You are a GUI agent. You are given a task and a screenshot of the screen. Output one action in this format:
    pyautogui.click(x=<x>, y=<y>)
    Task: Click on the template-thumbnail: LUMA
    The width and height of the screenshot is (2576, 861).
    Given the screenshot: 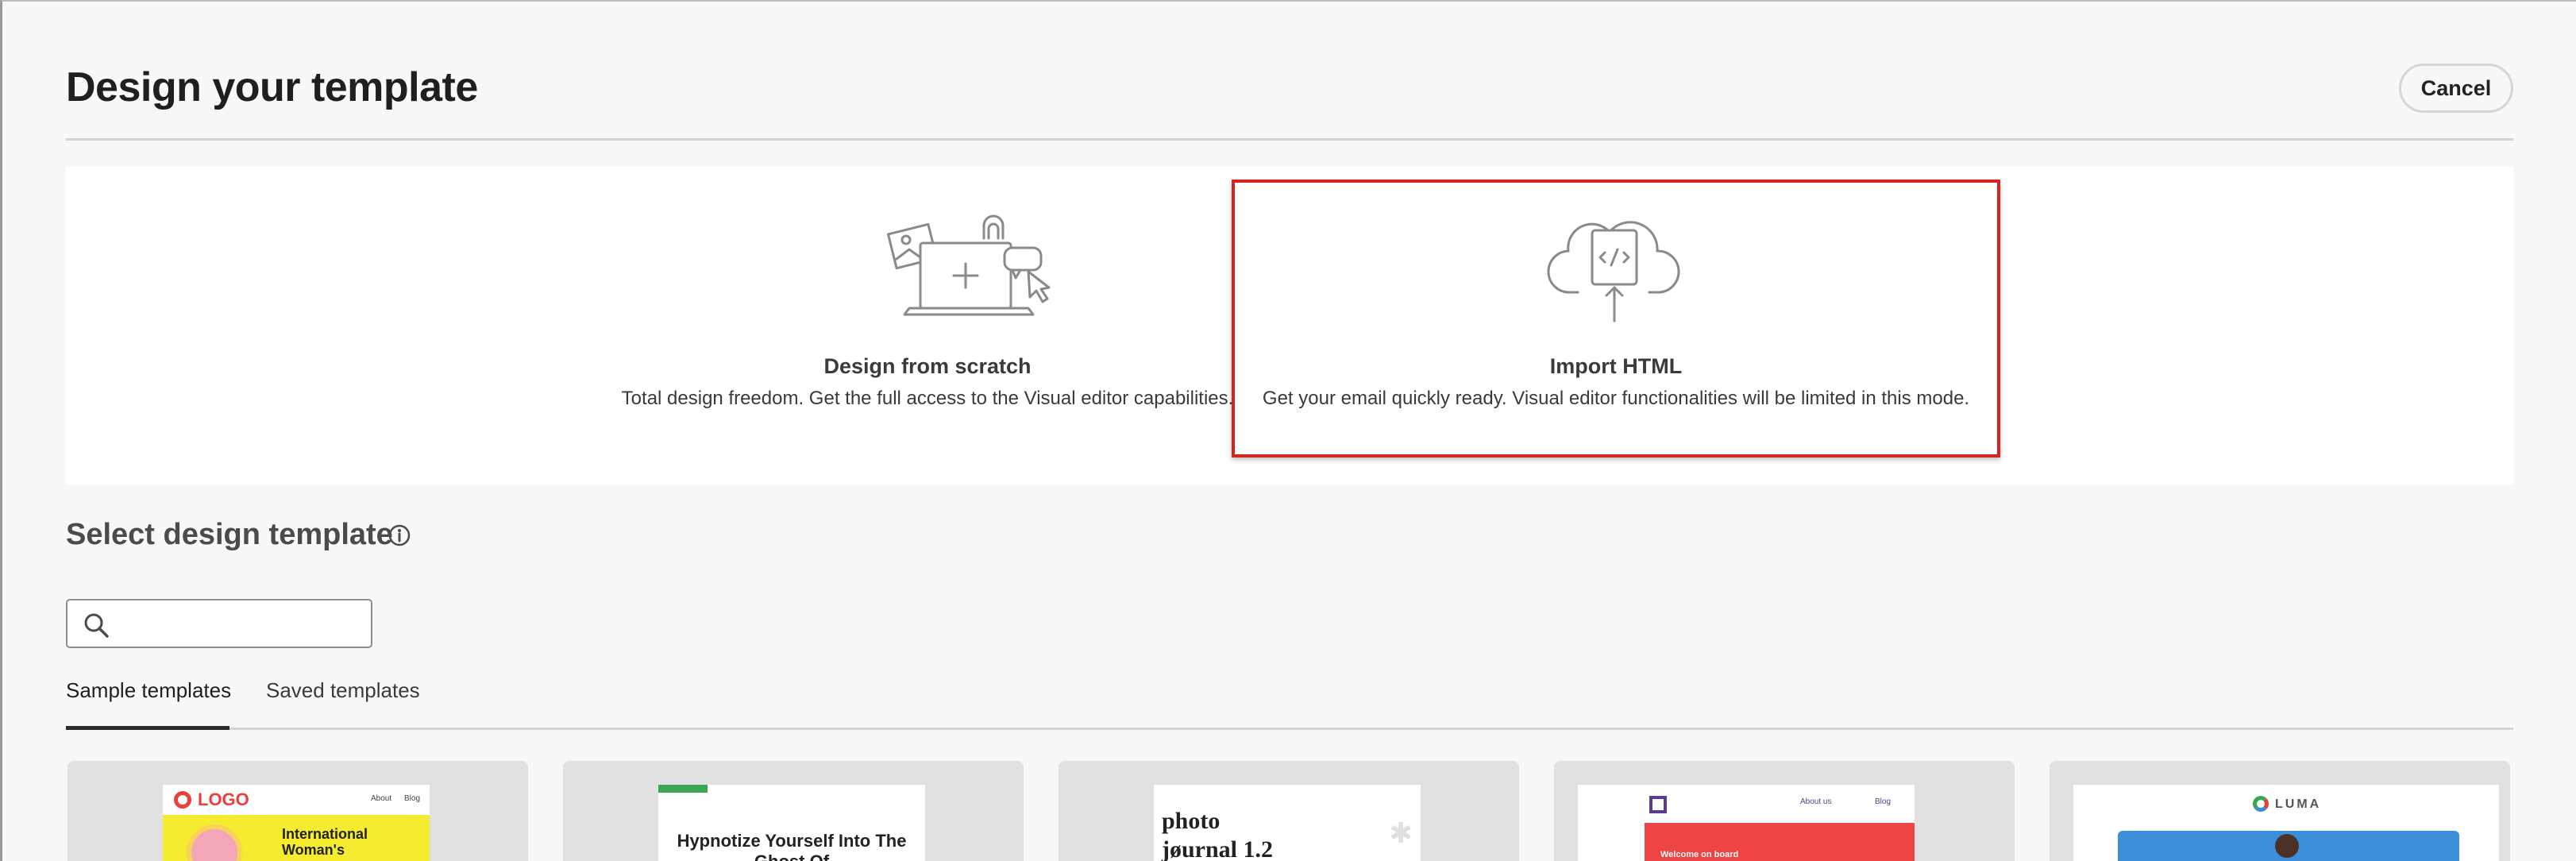 What is the action you would take?
    pyautogui.click(x=2286, y=823)
    